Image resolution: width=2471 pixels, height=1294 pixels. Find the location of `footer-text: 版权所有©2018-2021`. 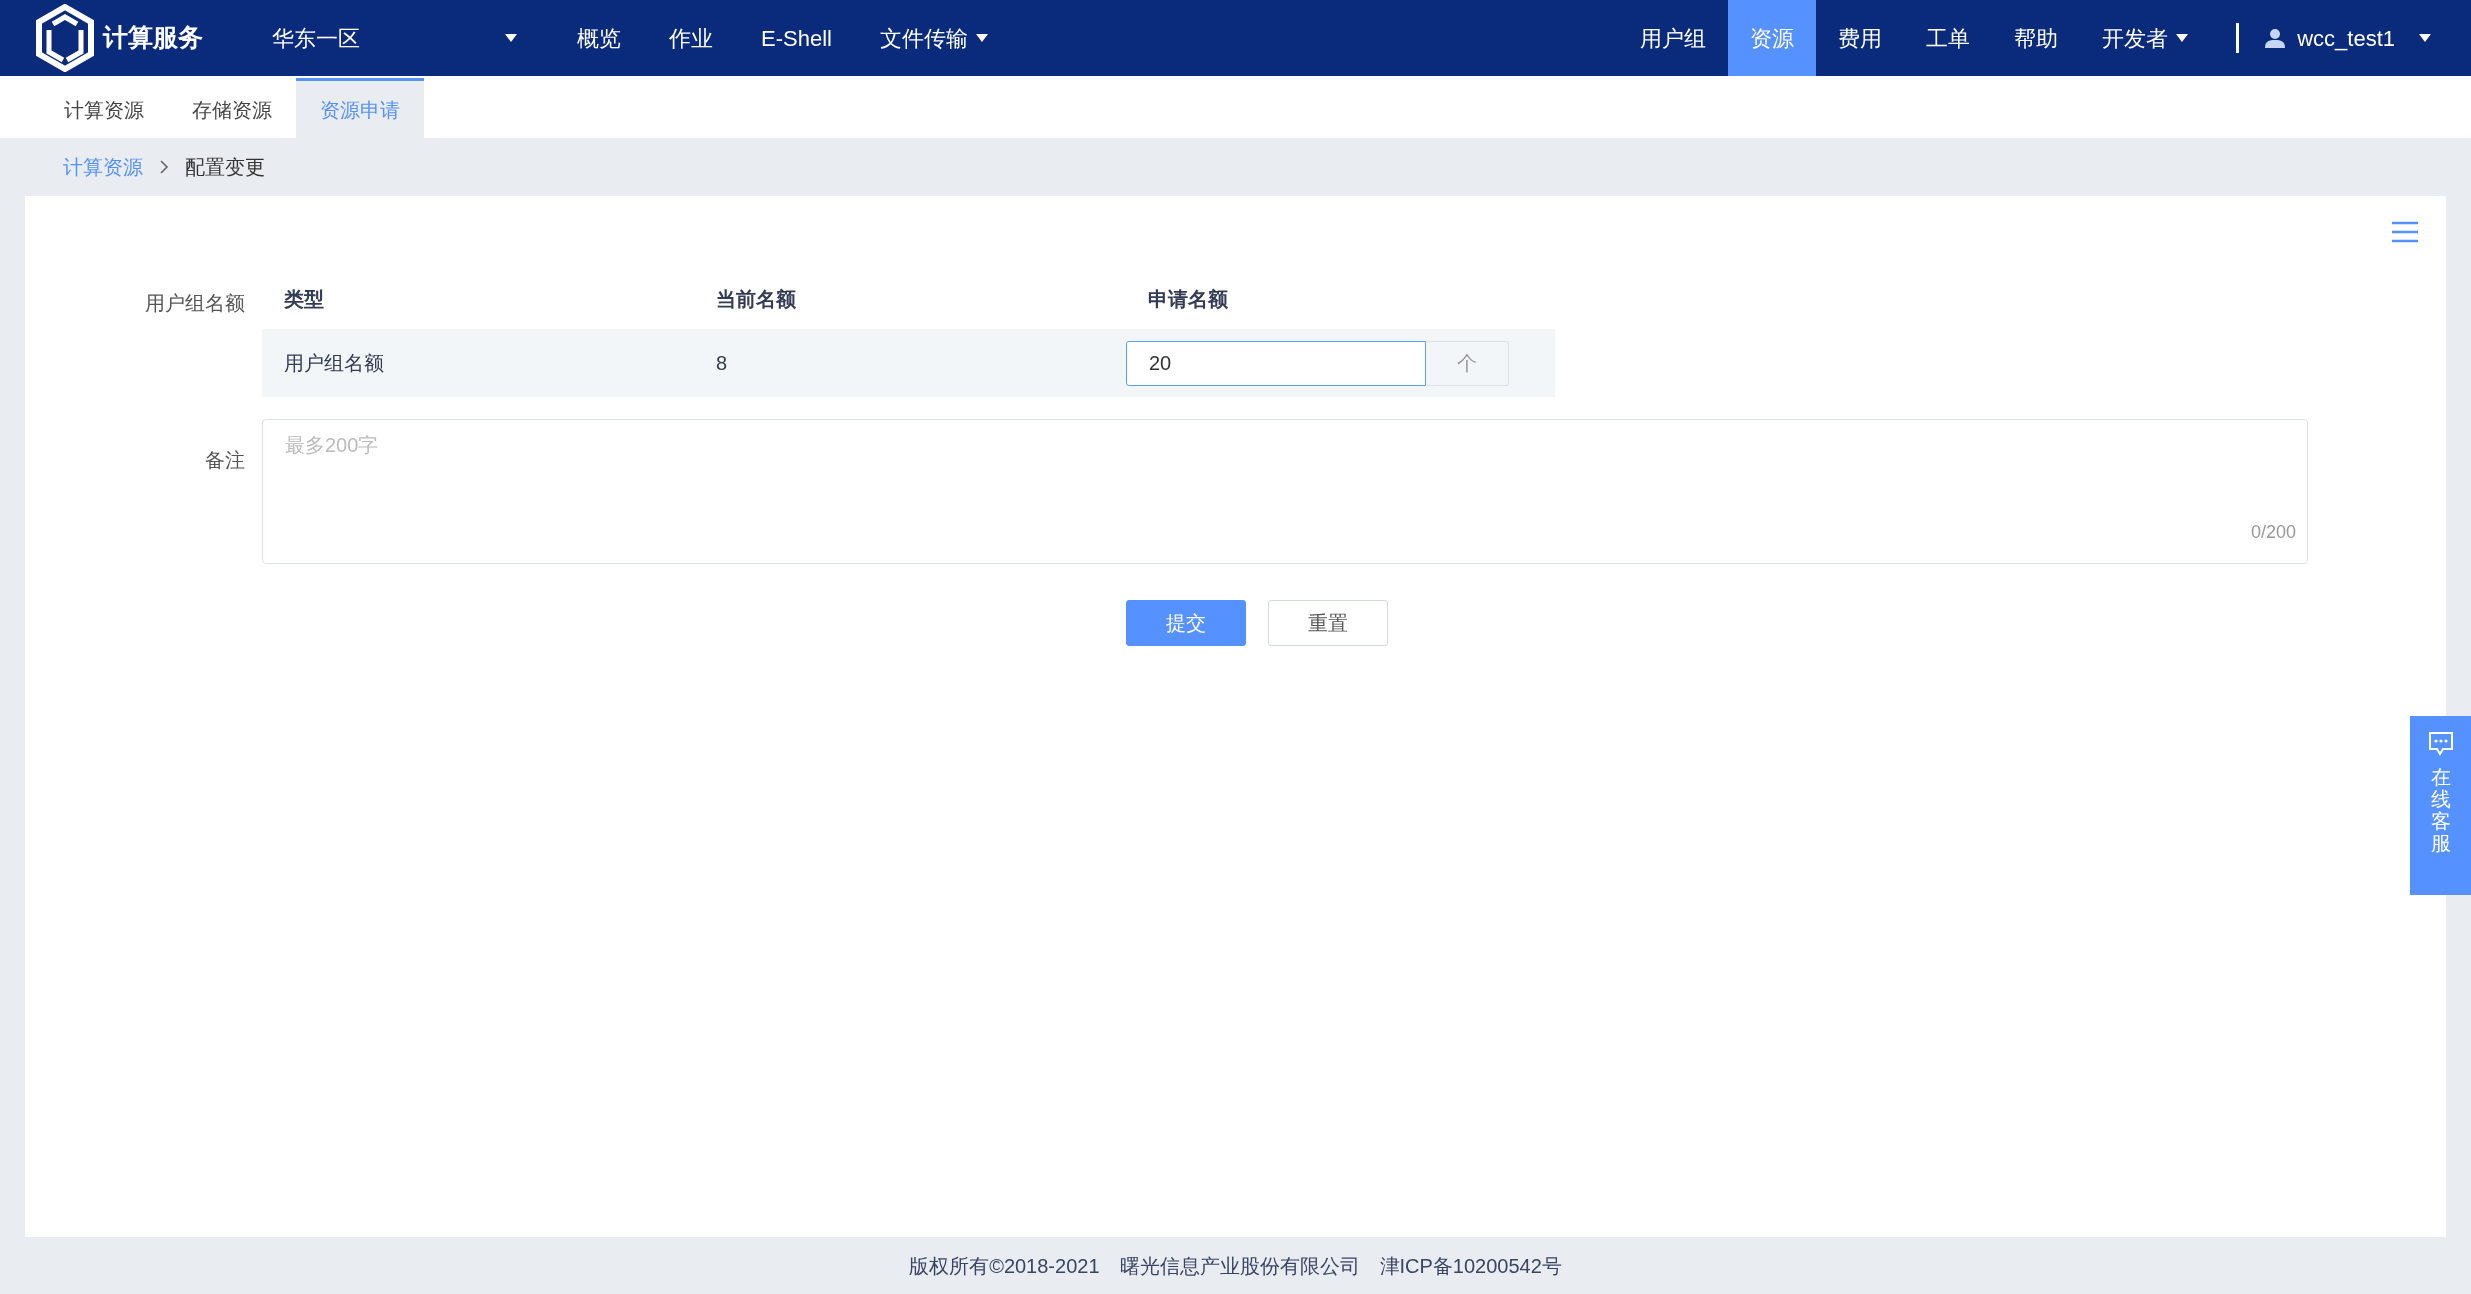

footer-text: 版权所有©2018-2021 is located at coordinates (1004, 1266).